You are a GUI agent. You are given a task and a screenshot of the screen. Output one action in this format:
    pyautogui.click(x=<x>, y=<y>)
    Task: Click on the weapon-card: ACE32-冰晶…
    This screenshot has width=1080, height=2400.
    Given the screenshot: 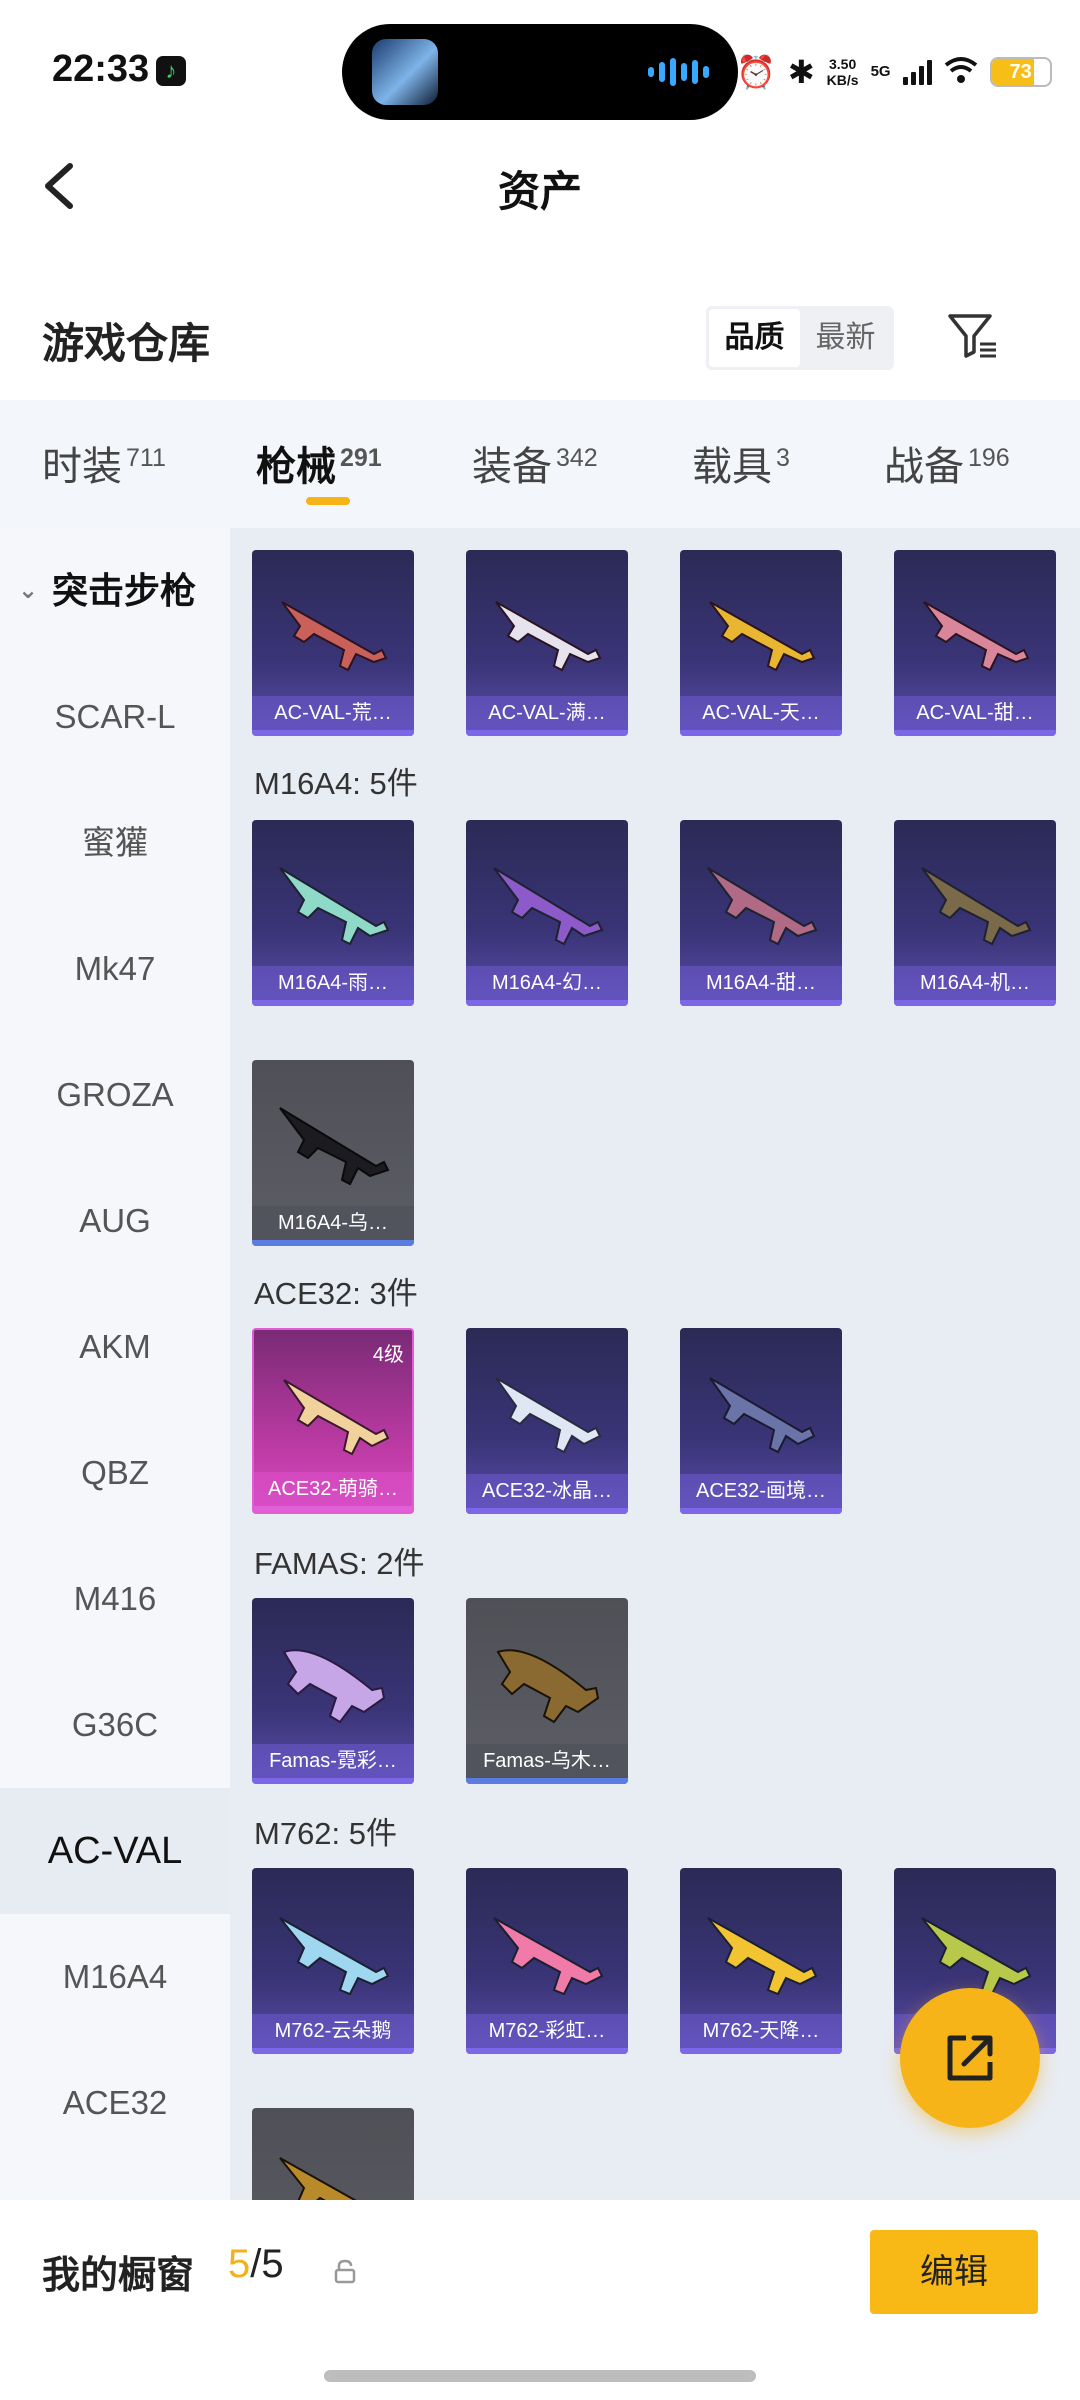 What is the action you would take?
    pyautogui.click(x=547, y=1421)
    